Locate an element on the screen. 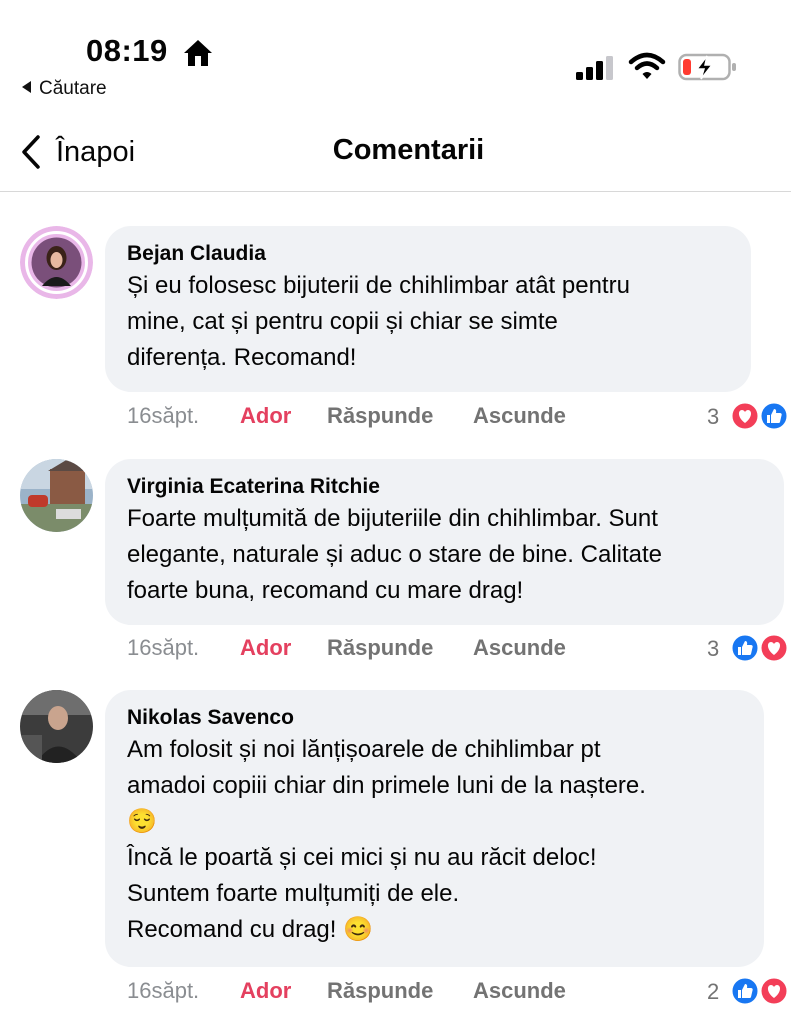  status-bar: 08:19 Căutare is located at coordinates (395, 52).